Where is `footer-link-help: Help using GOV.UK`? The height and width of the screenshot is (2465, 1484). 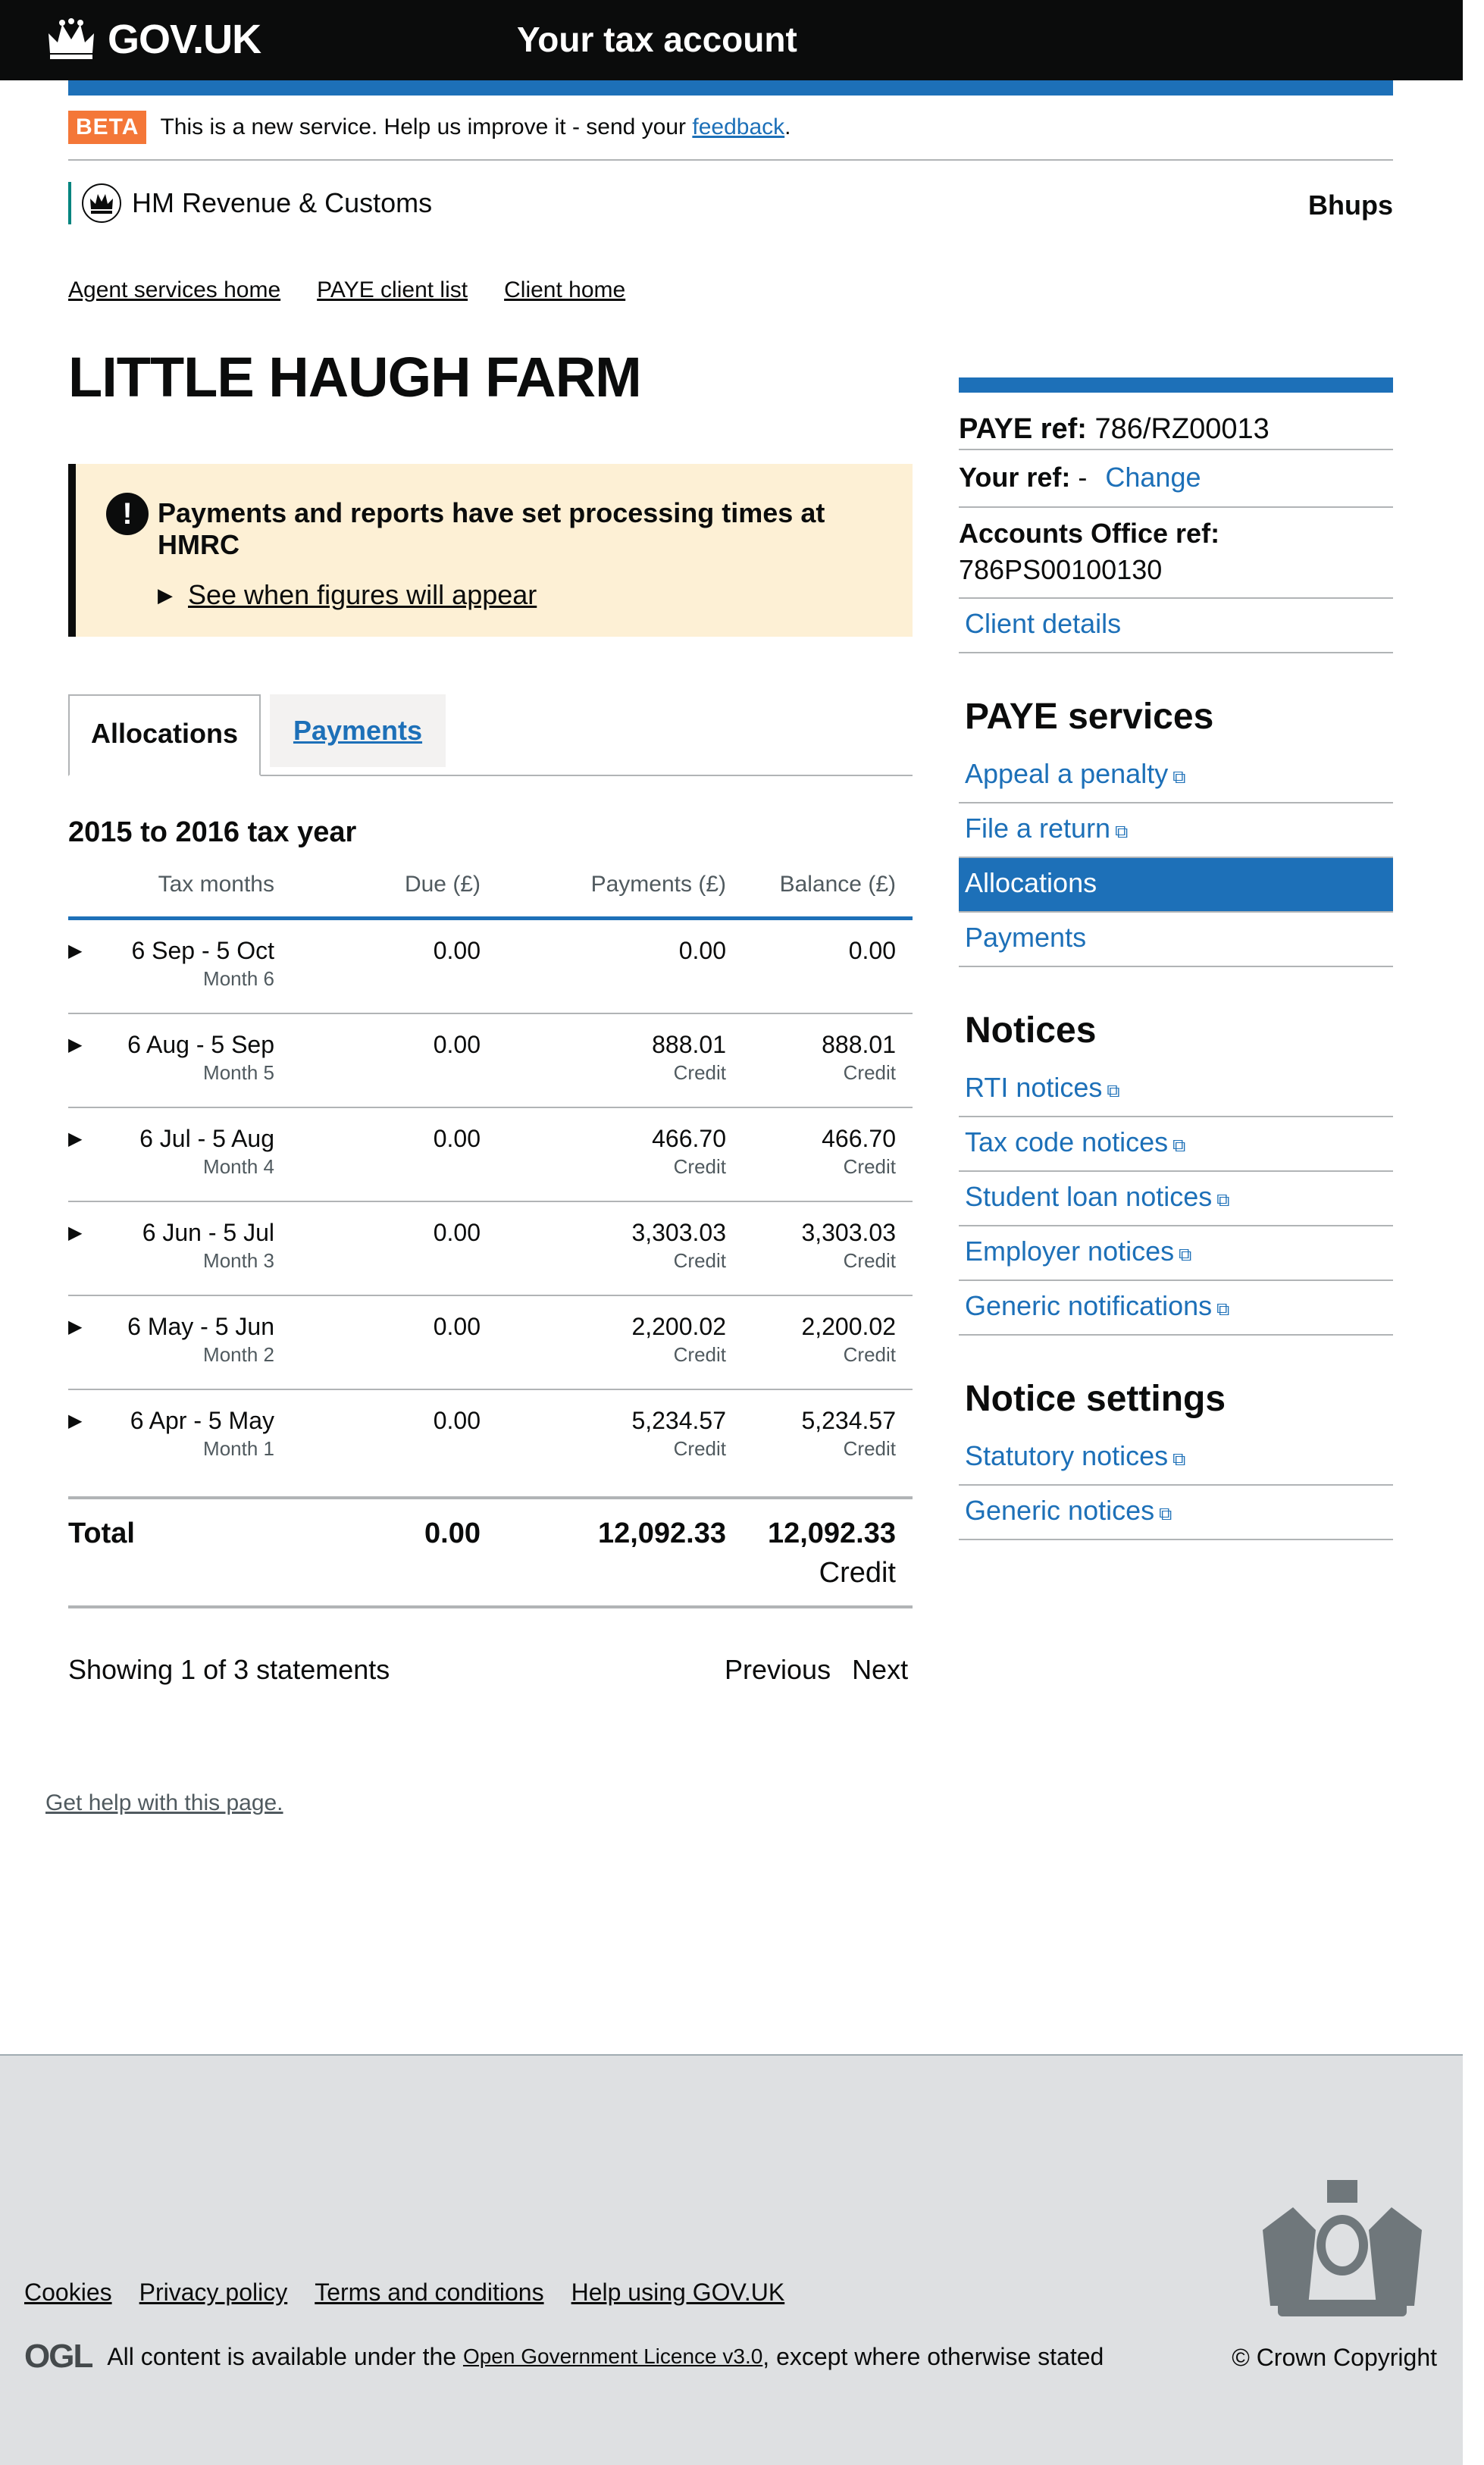
footer-link-help: Help using GOV.UK is located at coordinates (678, 2293).